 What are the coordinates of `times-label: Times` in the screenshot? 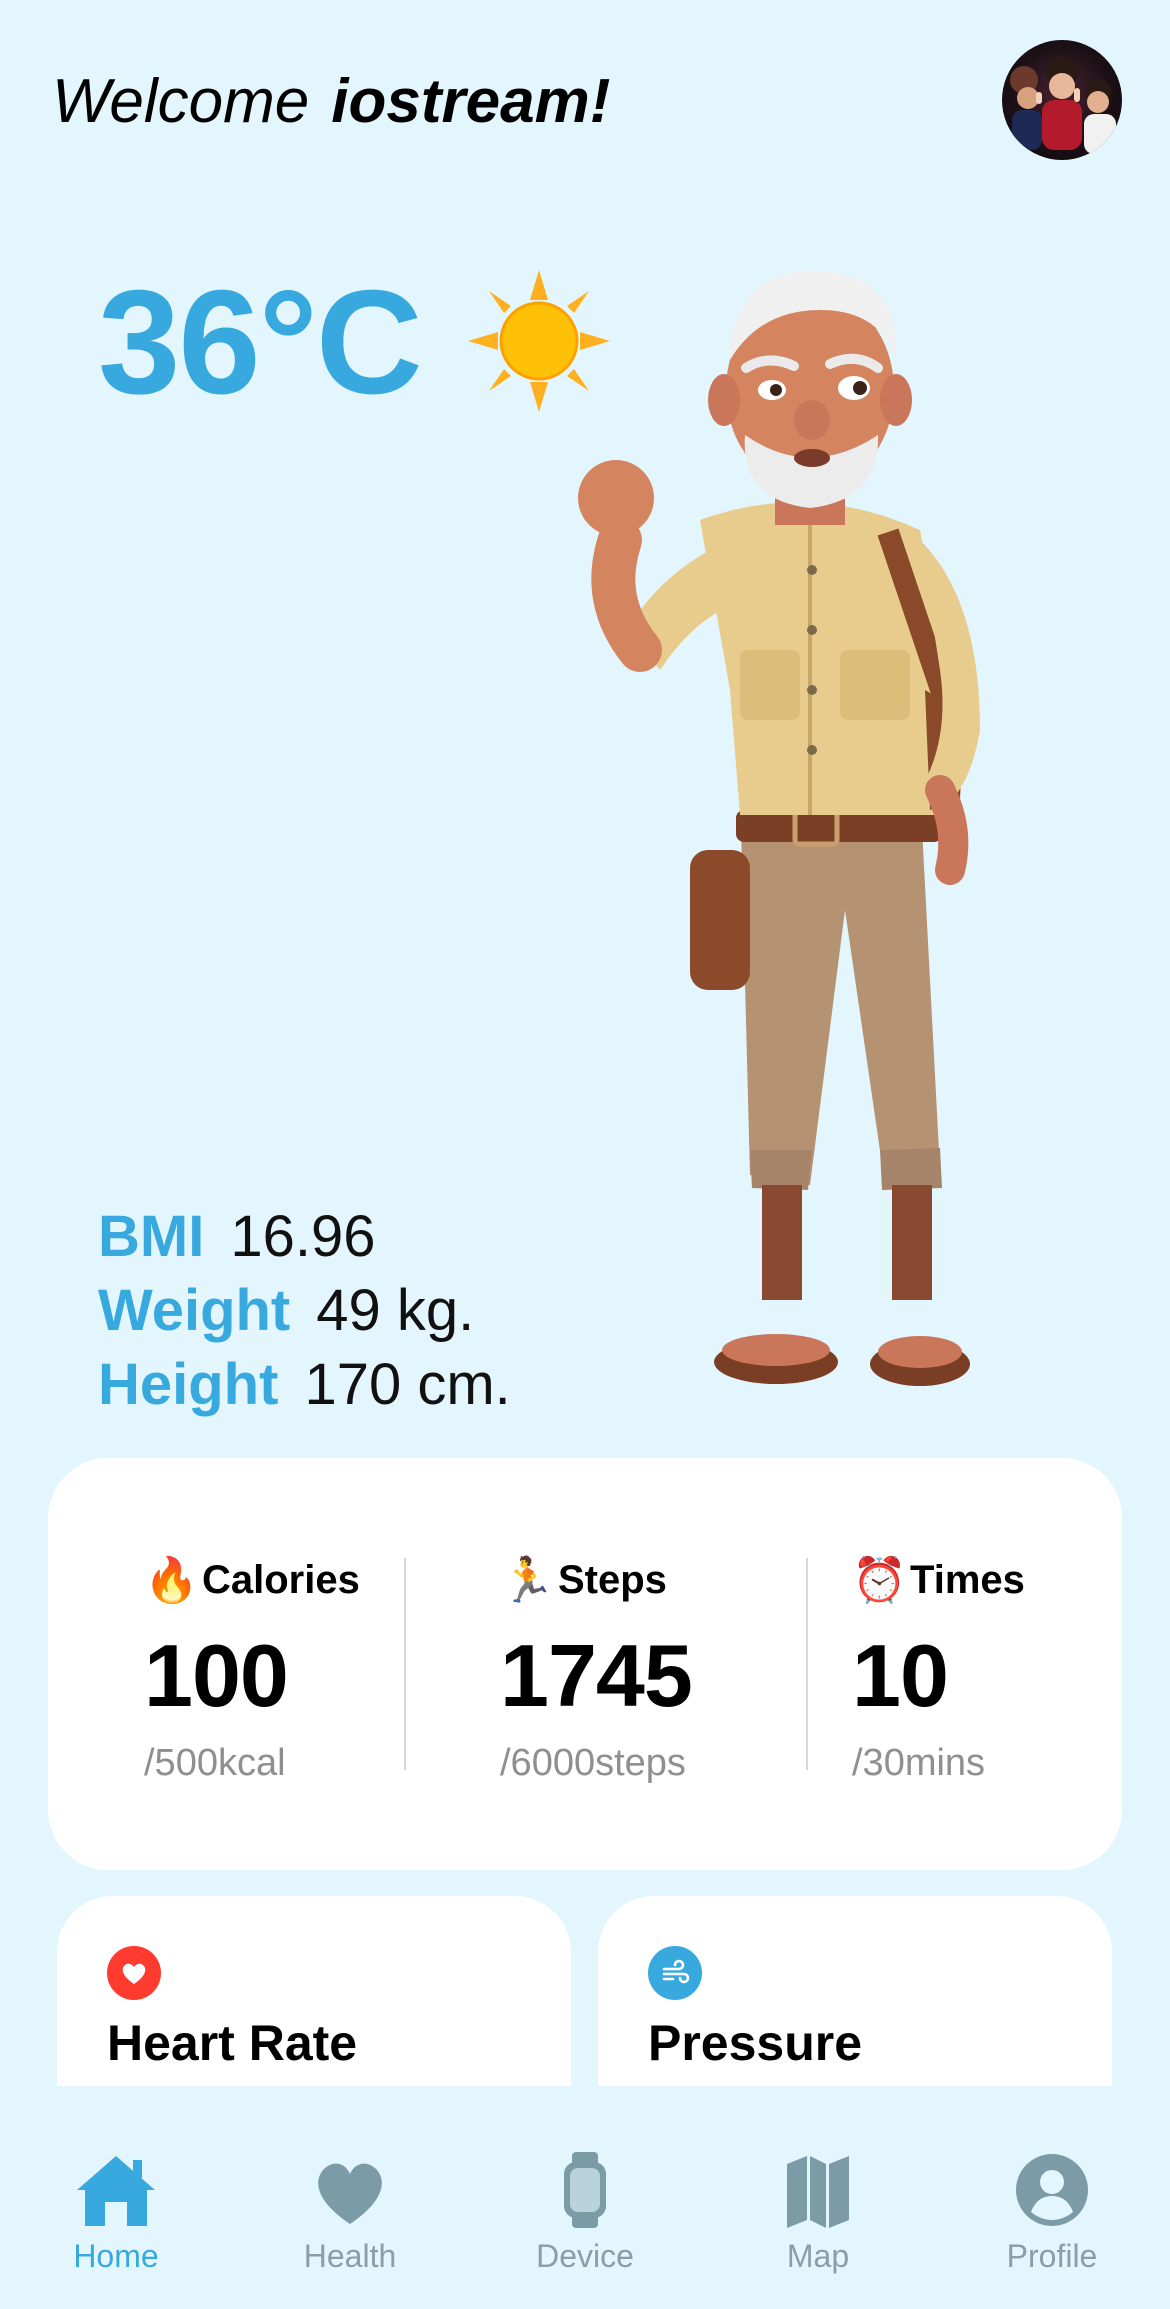 It's located at (967, 1579).